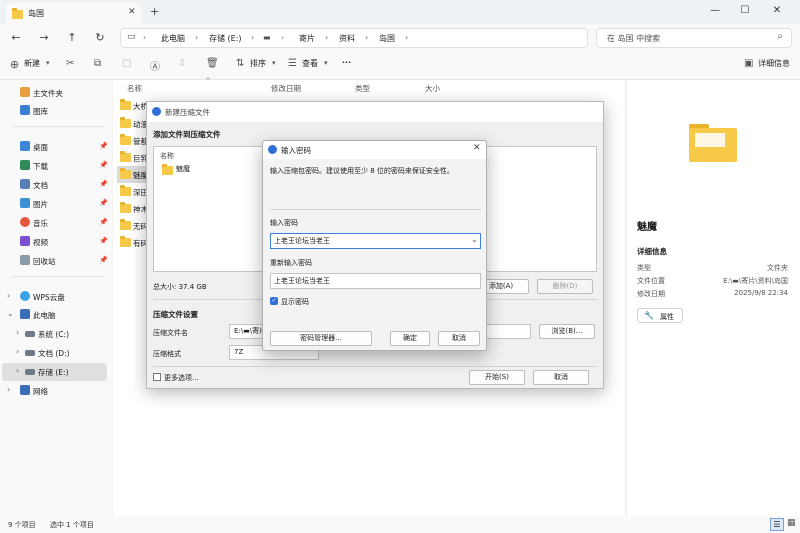 This screenshot has height=533, width=800. I want to click on list-item: 魅魔, so click(183, 169).